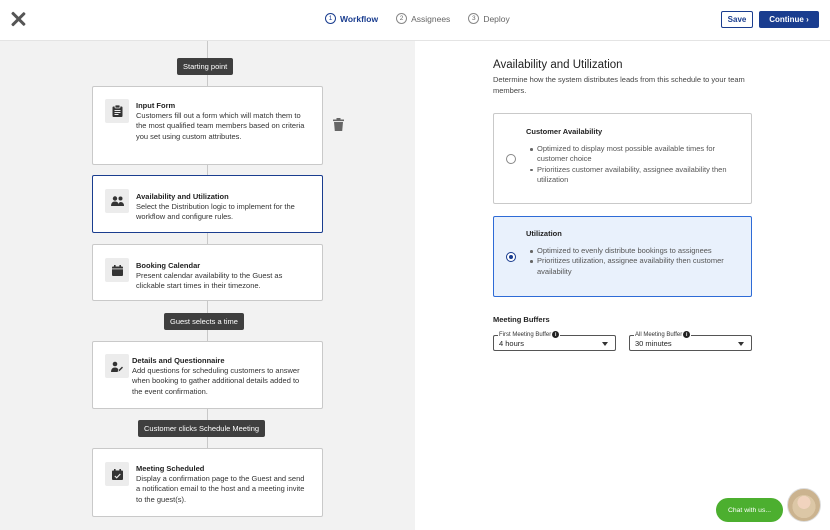 The width and height of the screenshot is (830, 530). I want to click on calendar-icon, so click(117, 270).